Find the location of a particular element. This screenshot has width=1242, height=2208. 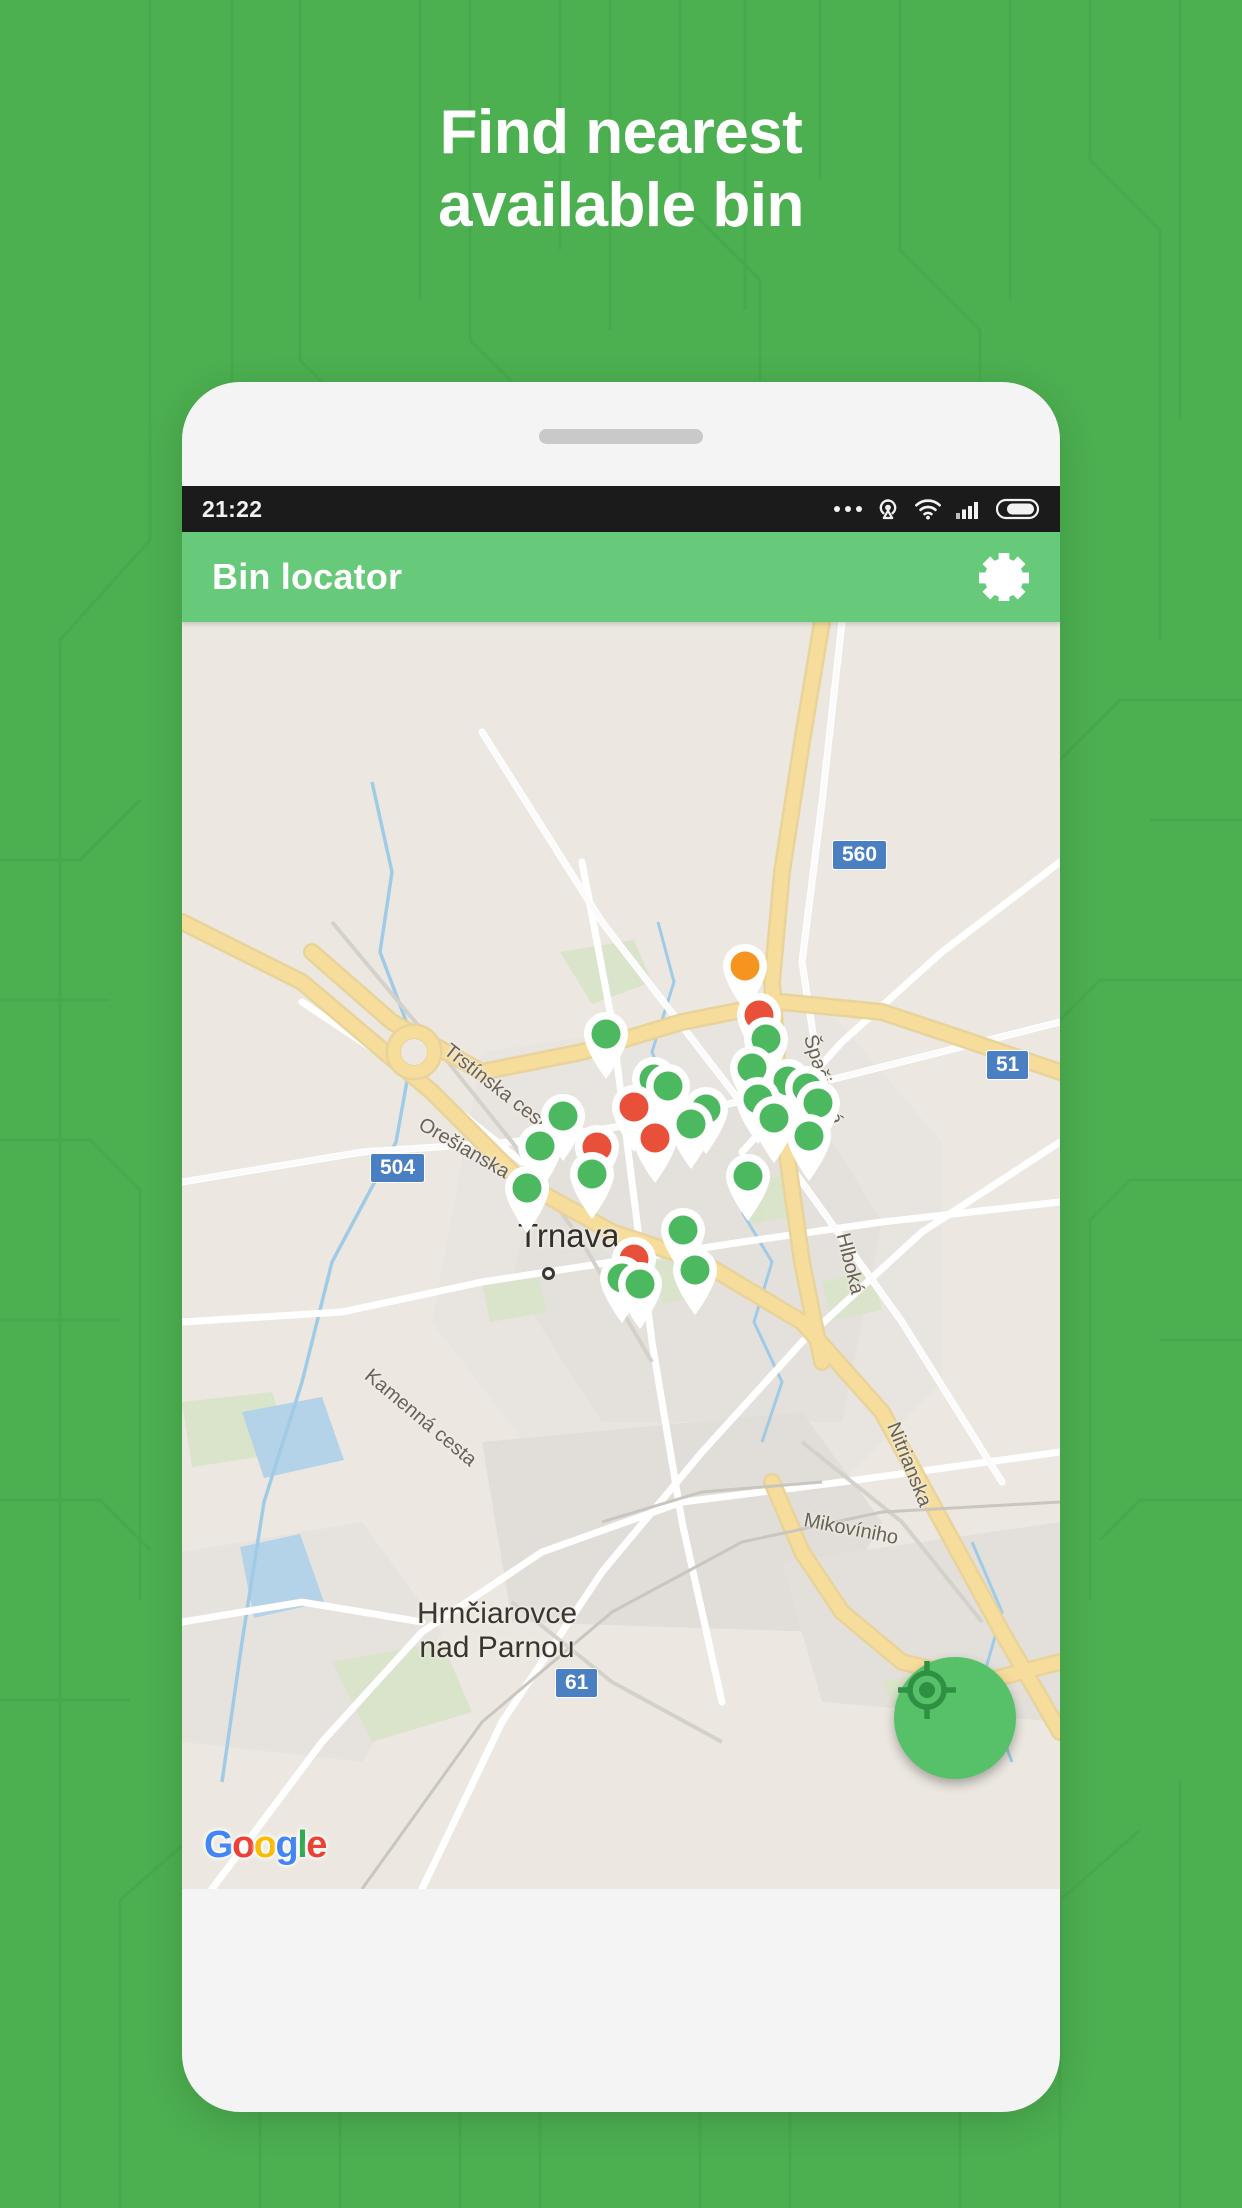

promo-headline: Find nearest available bin is located at coordinates (621, 169).